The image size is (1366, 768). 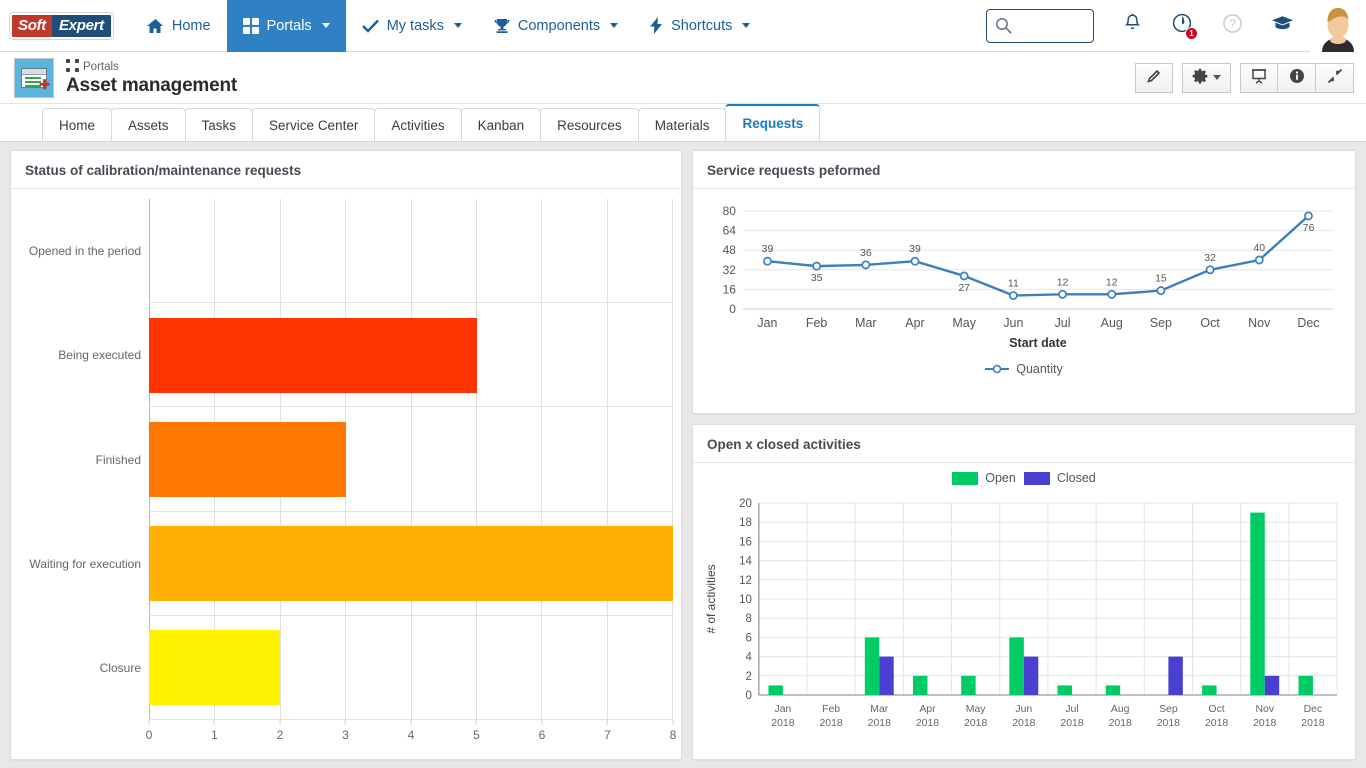 What do you see at coordinates (61, 25) in the screenshot?
I see `softexpert-logo: Soft Expert` at bounding box center [61, 25].